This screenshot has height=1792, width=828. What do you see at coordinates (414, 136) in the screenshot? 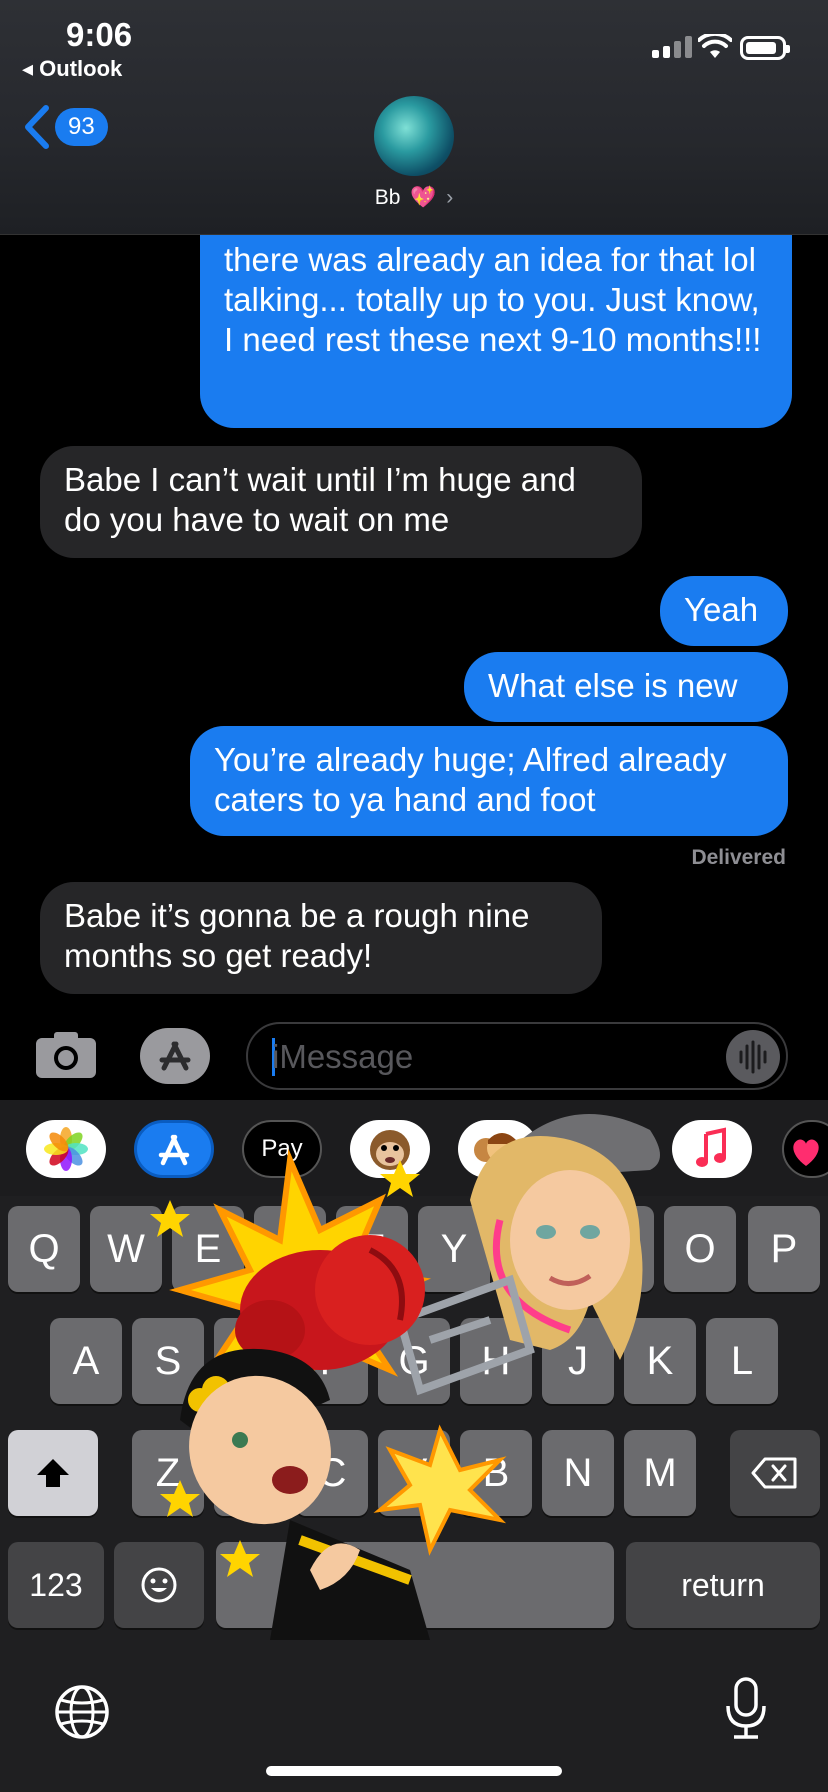
I see `contact-avatar` at bounding box center [414, 136].